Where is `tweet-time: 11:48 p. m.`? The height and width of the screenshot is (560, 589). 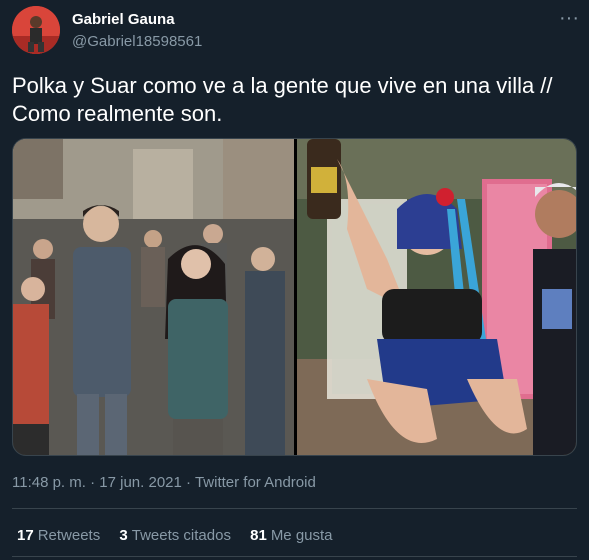
tweet-time: 11:48 p. m. is located at coordinates (49, 482).